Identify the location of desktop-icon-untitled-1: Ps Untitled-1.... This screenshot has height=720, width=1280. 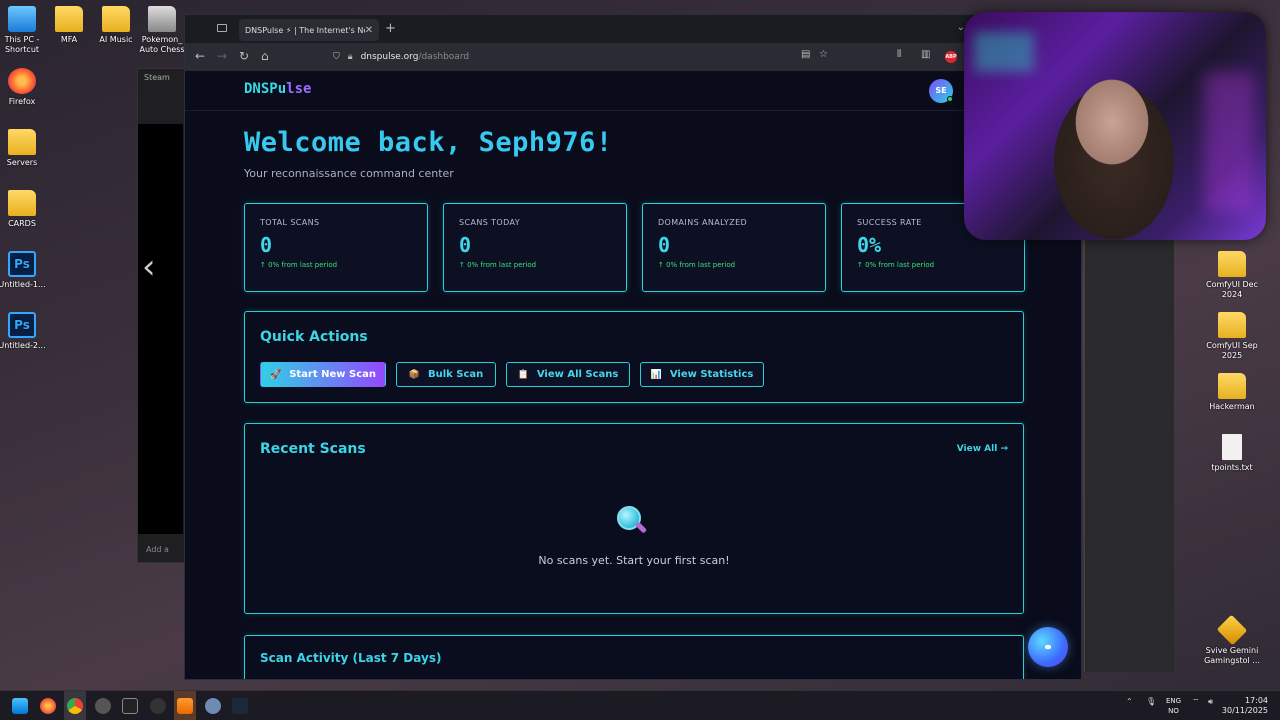
(26, 270).